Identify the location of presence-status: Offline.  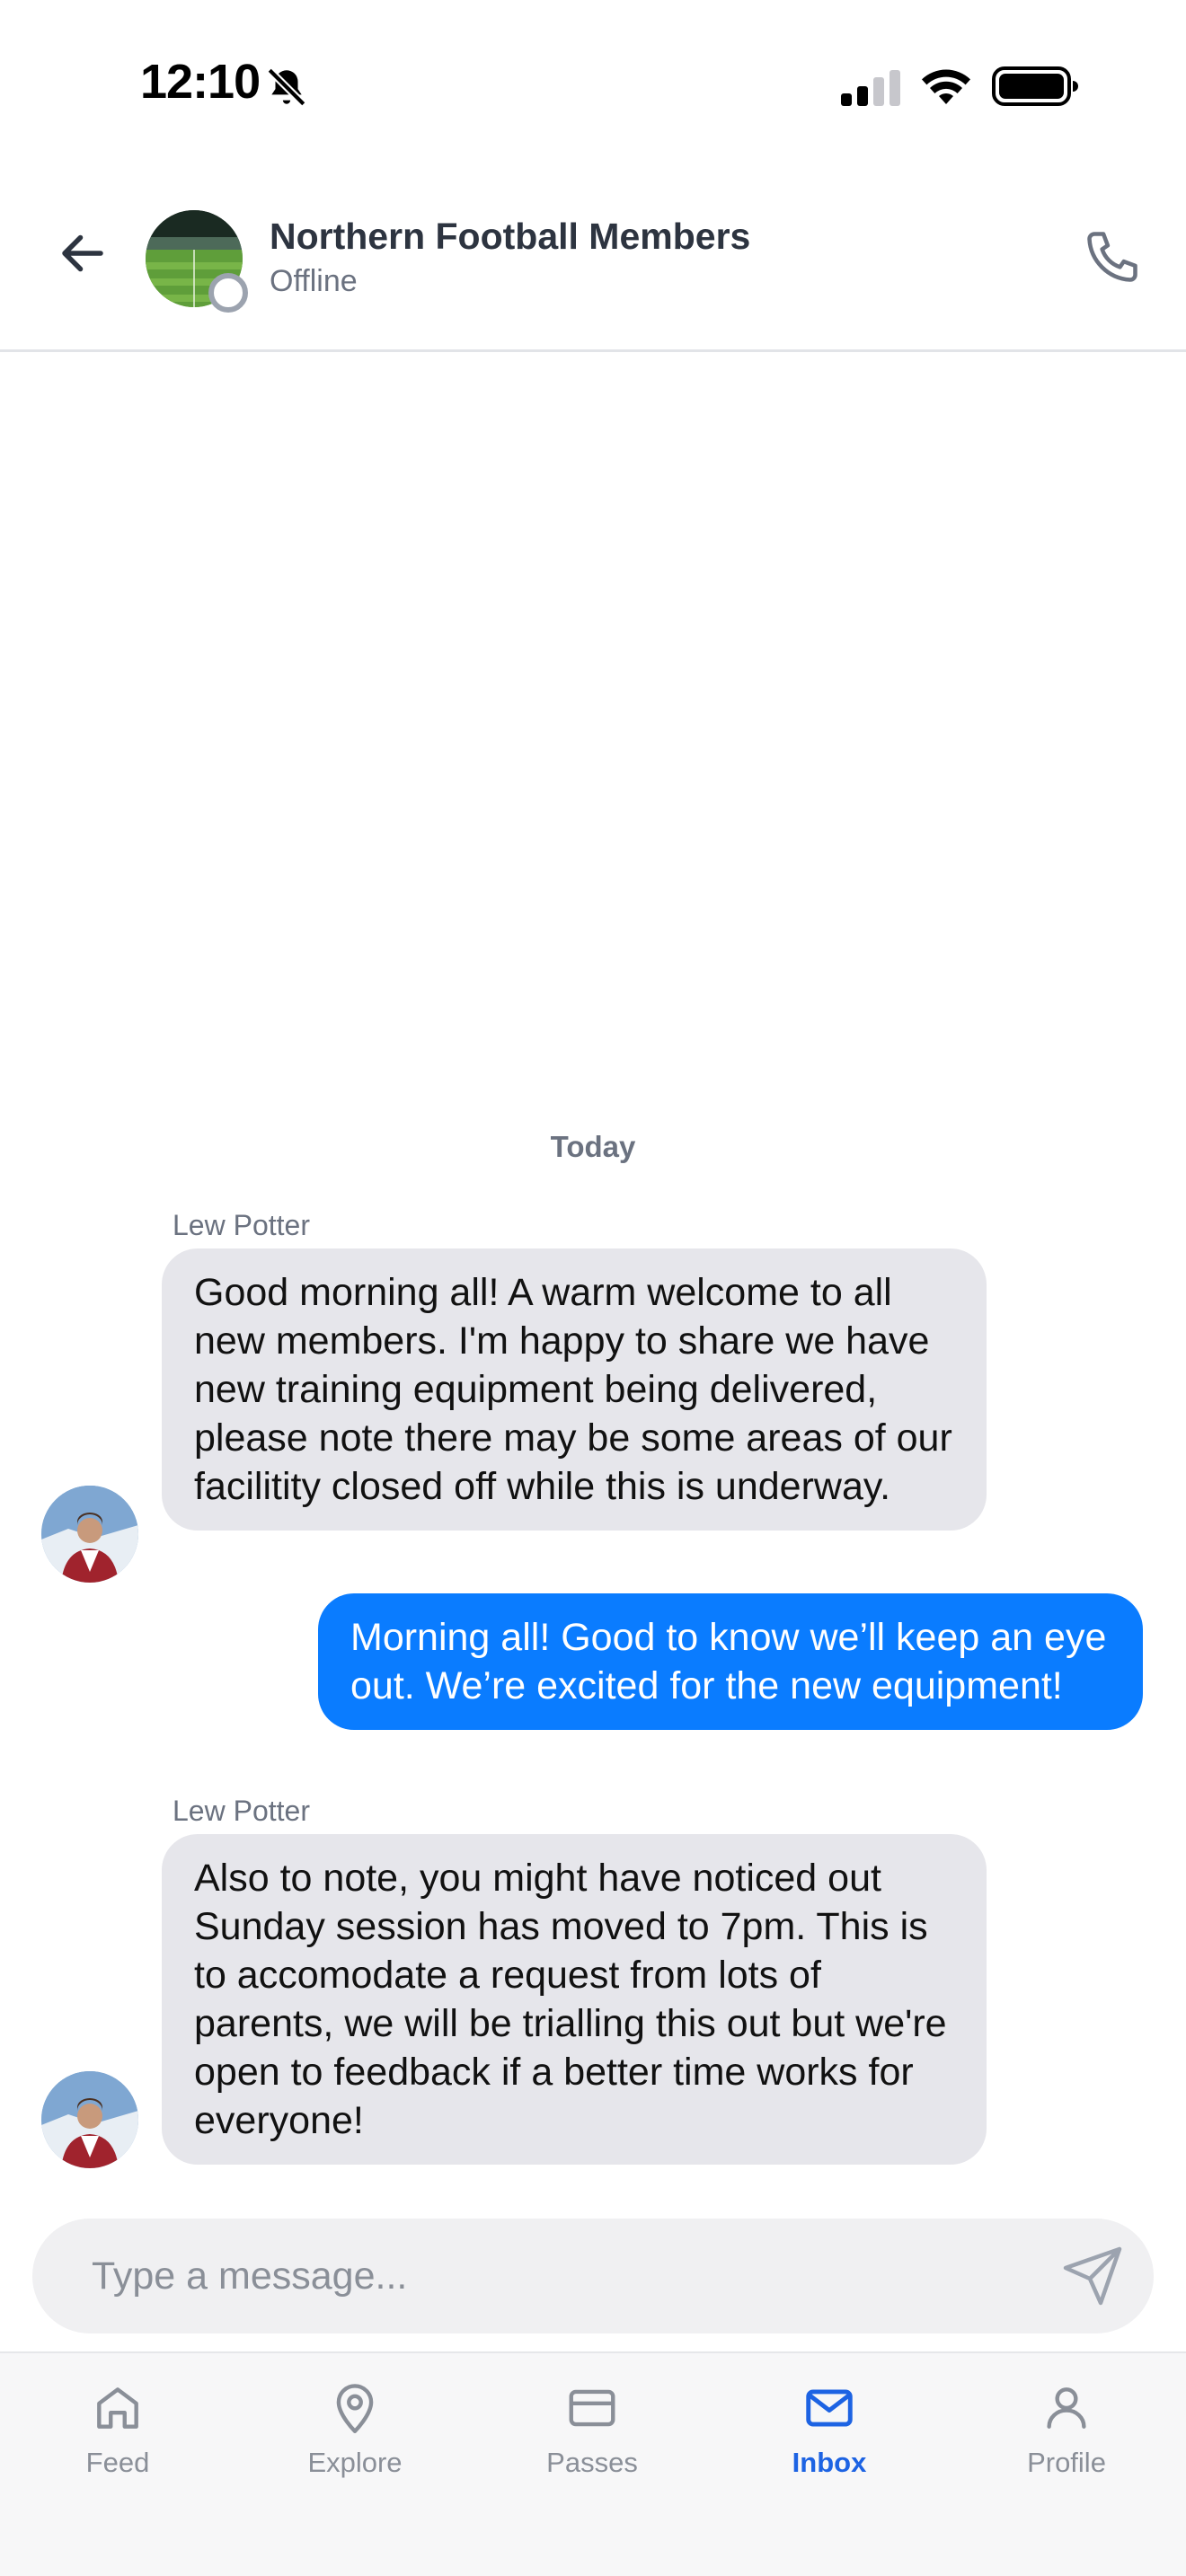
(314, 281).